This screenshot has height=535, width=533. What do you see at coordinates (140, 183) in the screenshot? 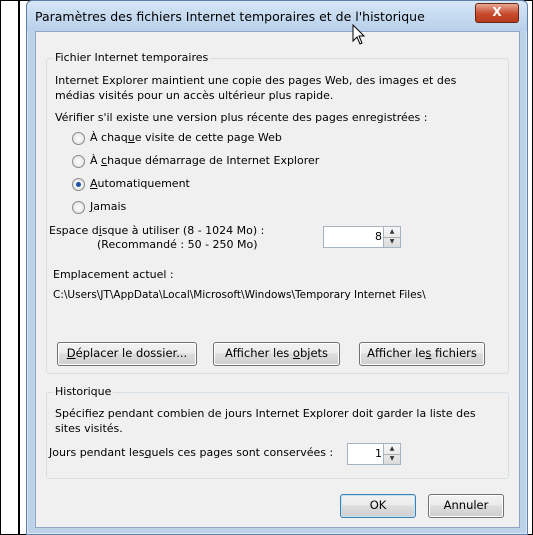
I see `radio-automatic-label: Automatiquement` at bounding box center [140, 183].